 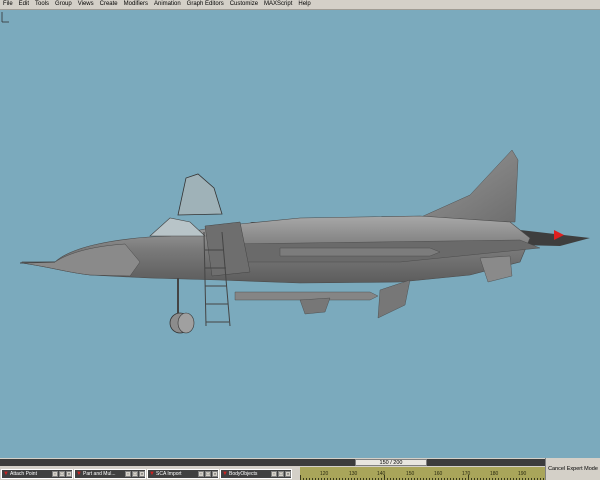 I want to click on task-window-sca-import: ▼ SCA Import ▫ □ ×, so click(x=183, y=473).